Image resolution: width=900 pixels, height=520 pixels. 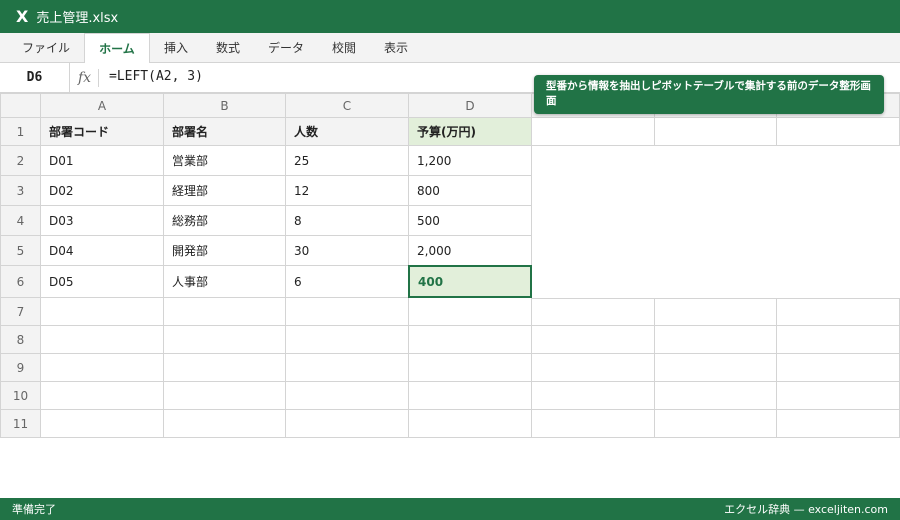 I want to click on tab-home: ホーム, so click(x=117, y=48).